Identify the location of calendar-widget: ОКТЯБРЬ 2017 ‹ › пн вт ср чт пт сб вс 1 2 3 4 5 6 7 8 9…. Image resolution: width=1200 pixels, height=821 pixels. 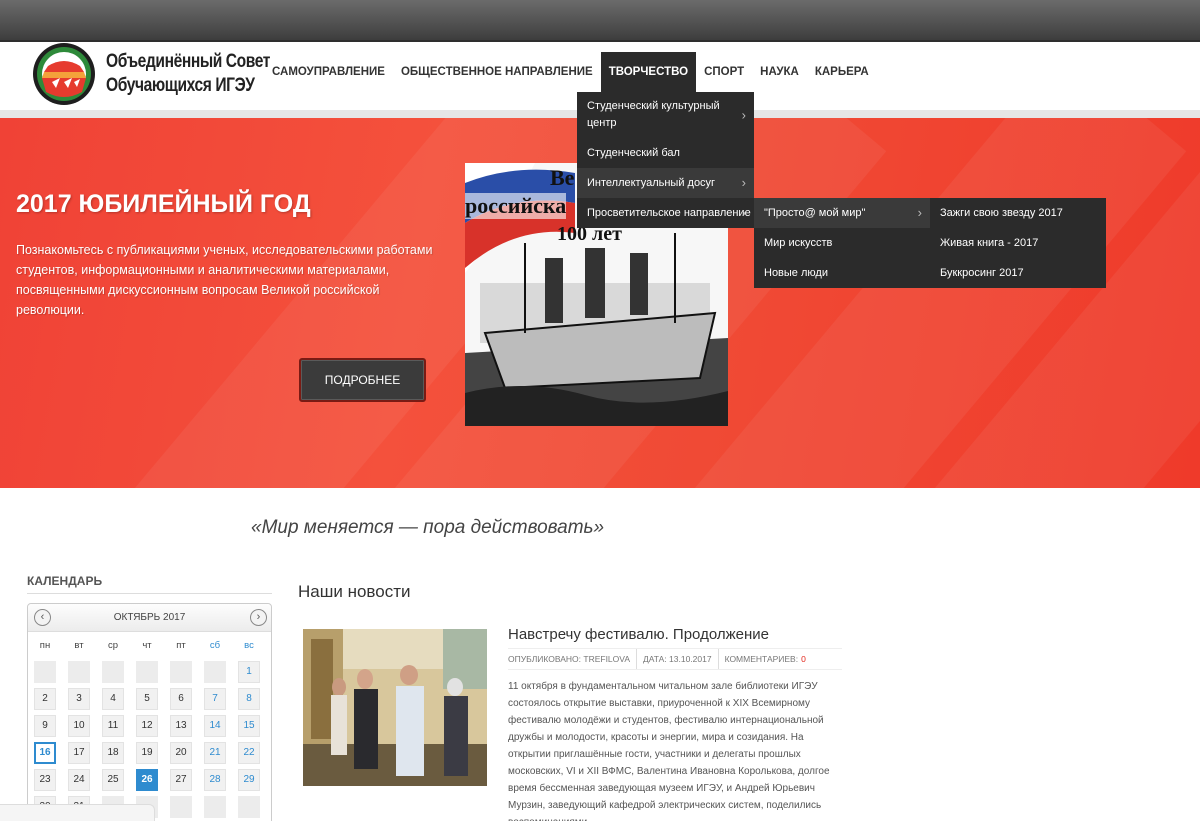
(149, 712).